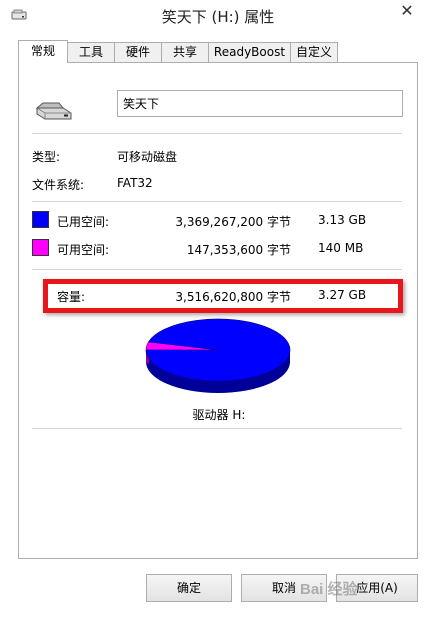  I want to click on pie-slice-used, so click(218, 350).